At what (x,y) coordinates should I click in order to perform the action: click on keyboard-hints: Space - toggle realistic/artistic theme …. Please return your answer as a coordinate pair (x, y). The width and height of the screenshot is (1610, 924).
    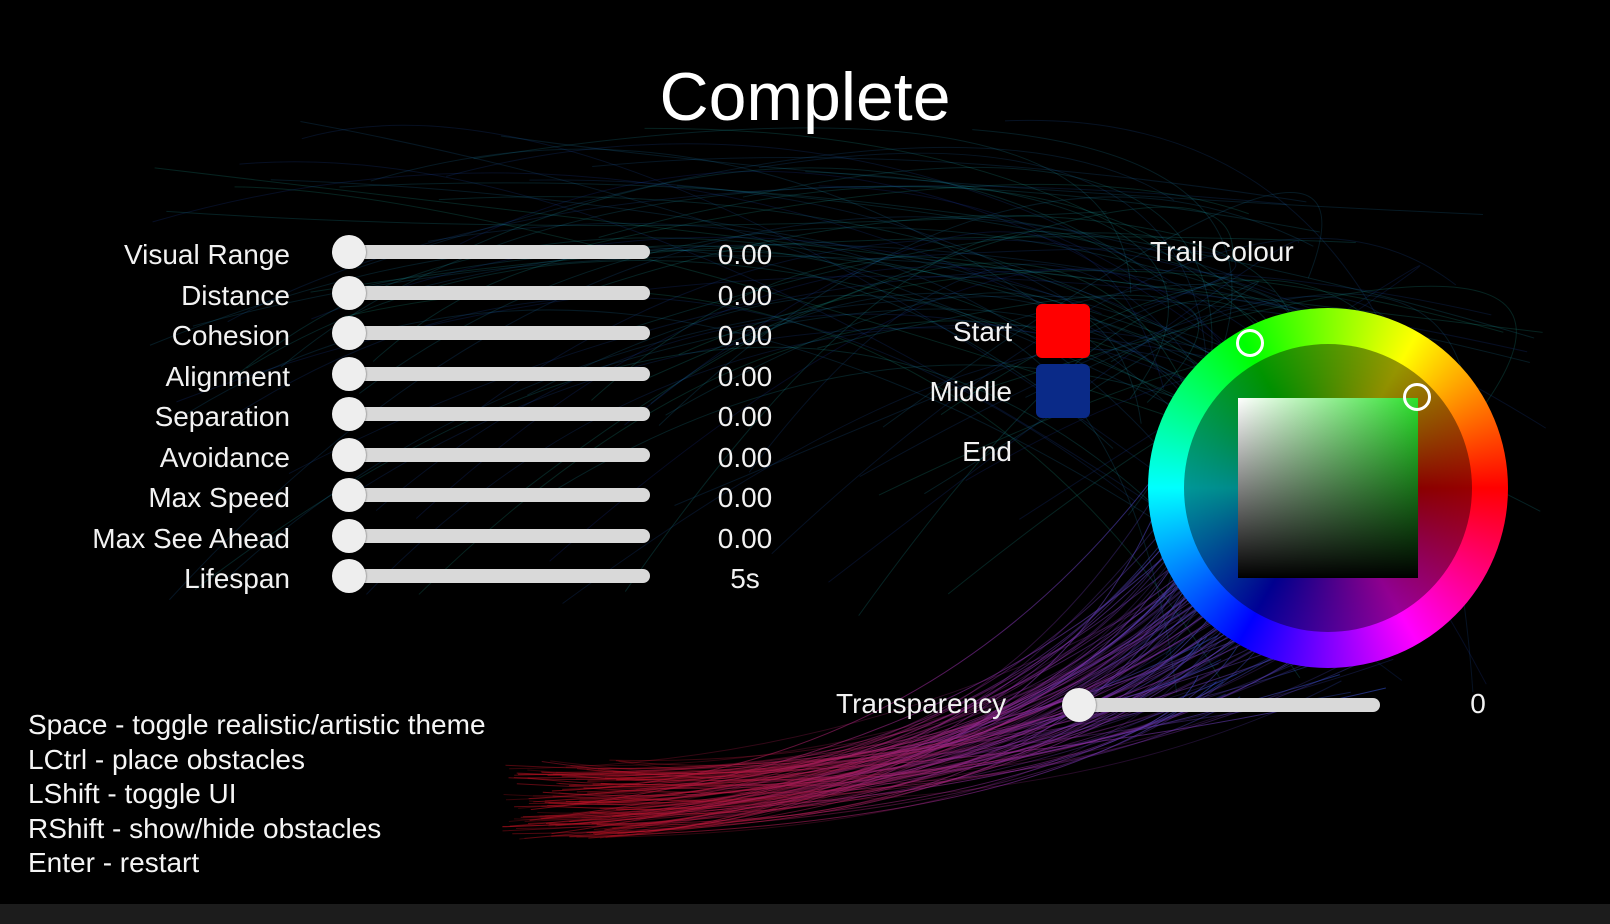
    Looking at the image, I should click on (257, 794).